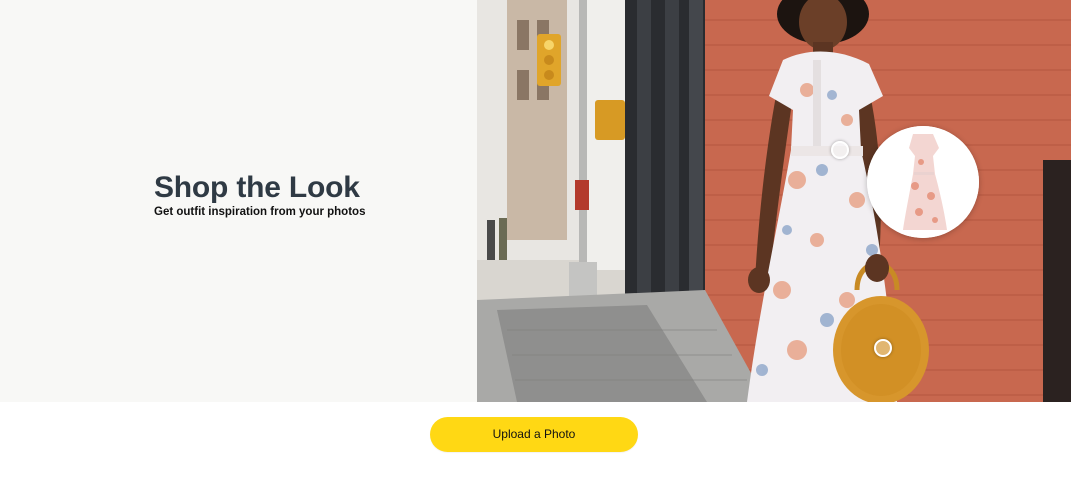 This screenshot has height=482, width=1071. I want to click on page-title: Shop the Look, so click(257, 187).